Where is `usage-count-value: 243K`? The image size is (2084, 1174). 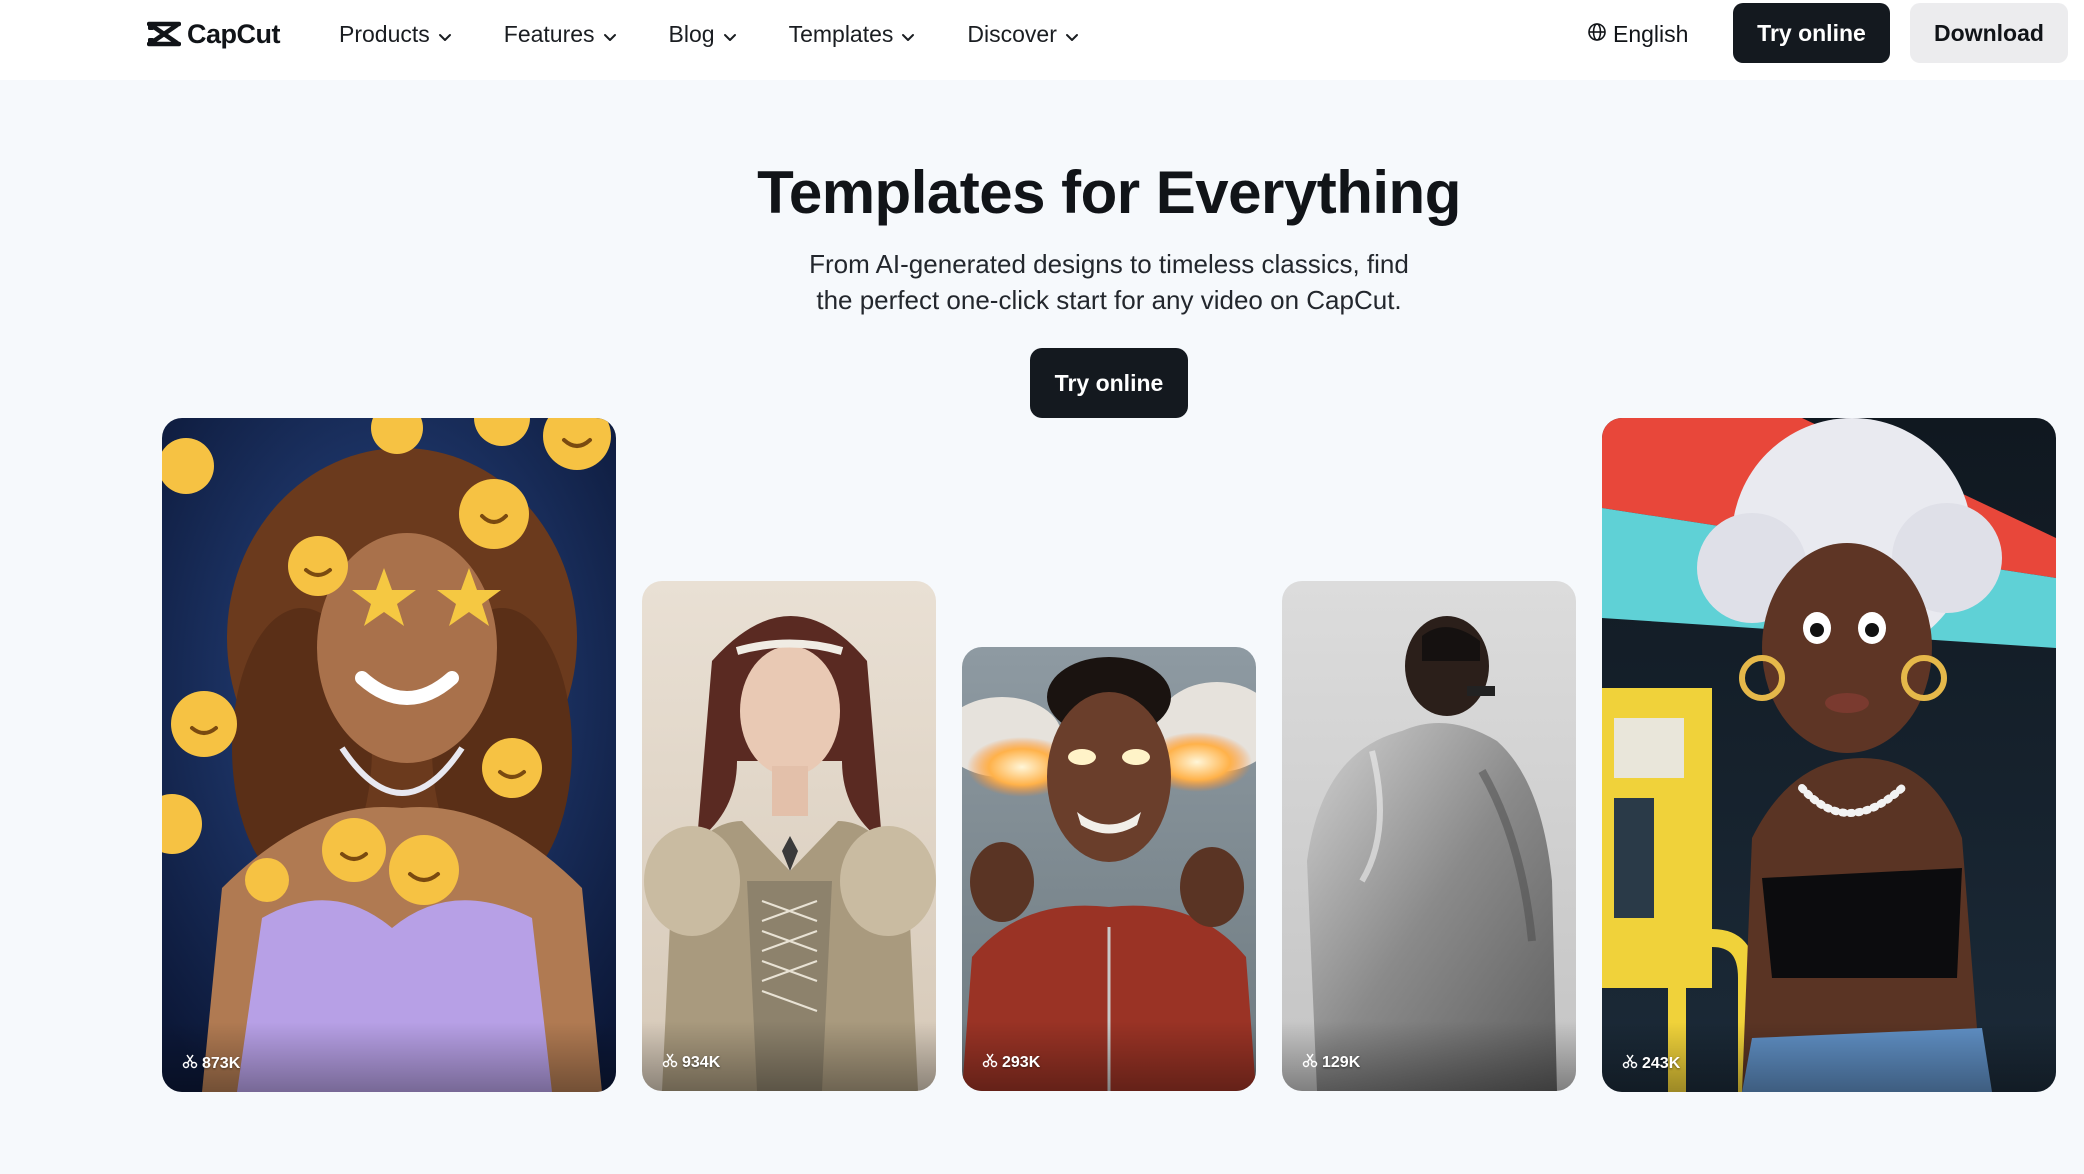
usage-count-value: 243K is located at coordinates (1661, 1063).